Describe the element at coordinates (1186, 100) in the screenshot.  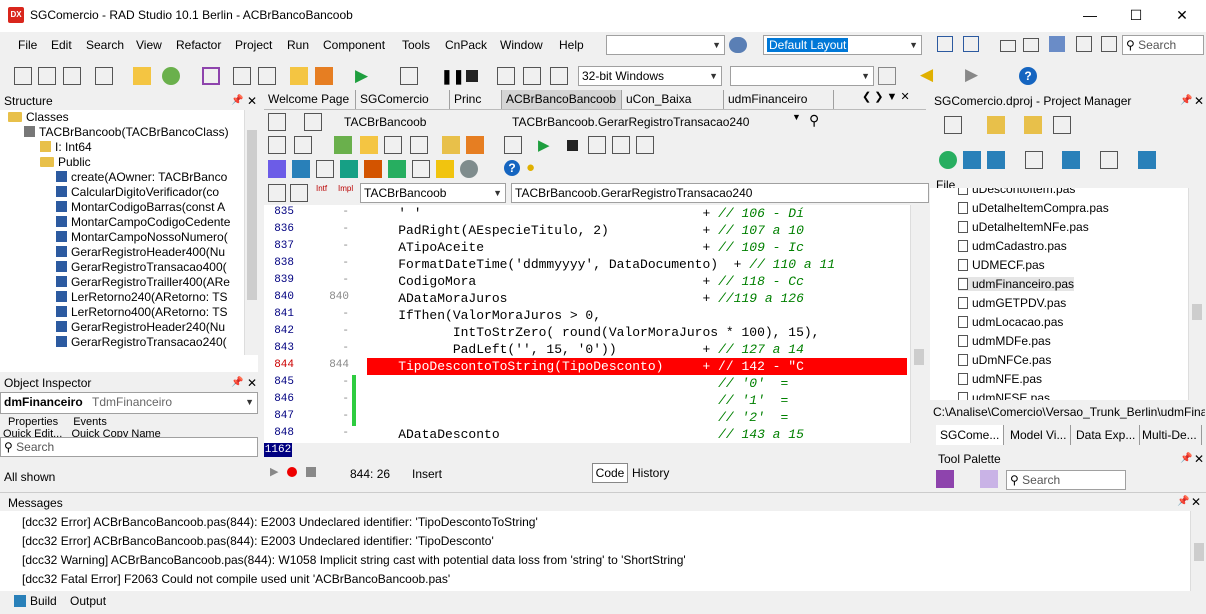
I see `project-pin-icon: 📌` at that location.